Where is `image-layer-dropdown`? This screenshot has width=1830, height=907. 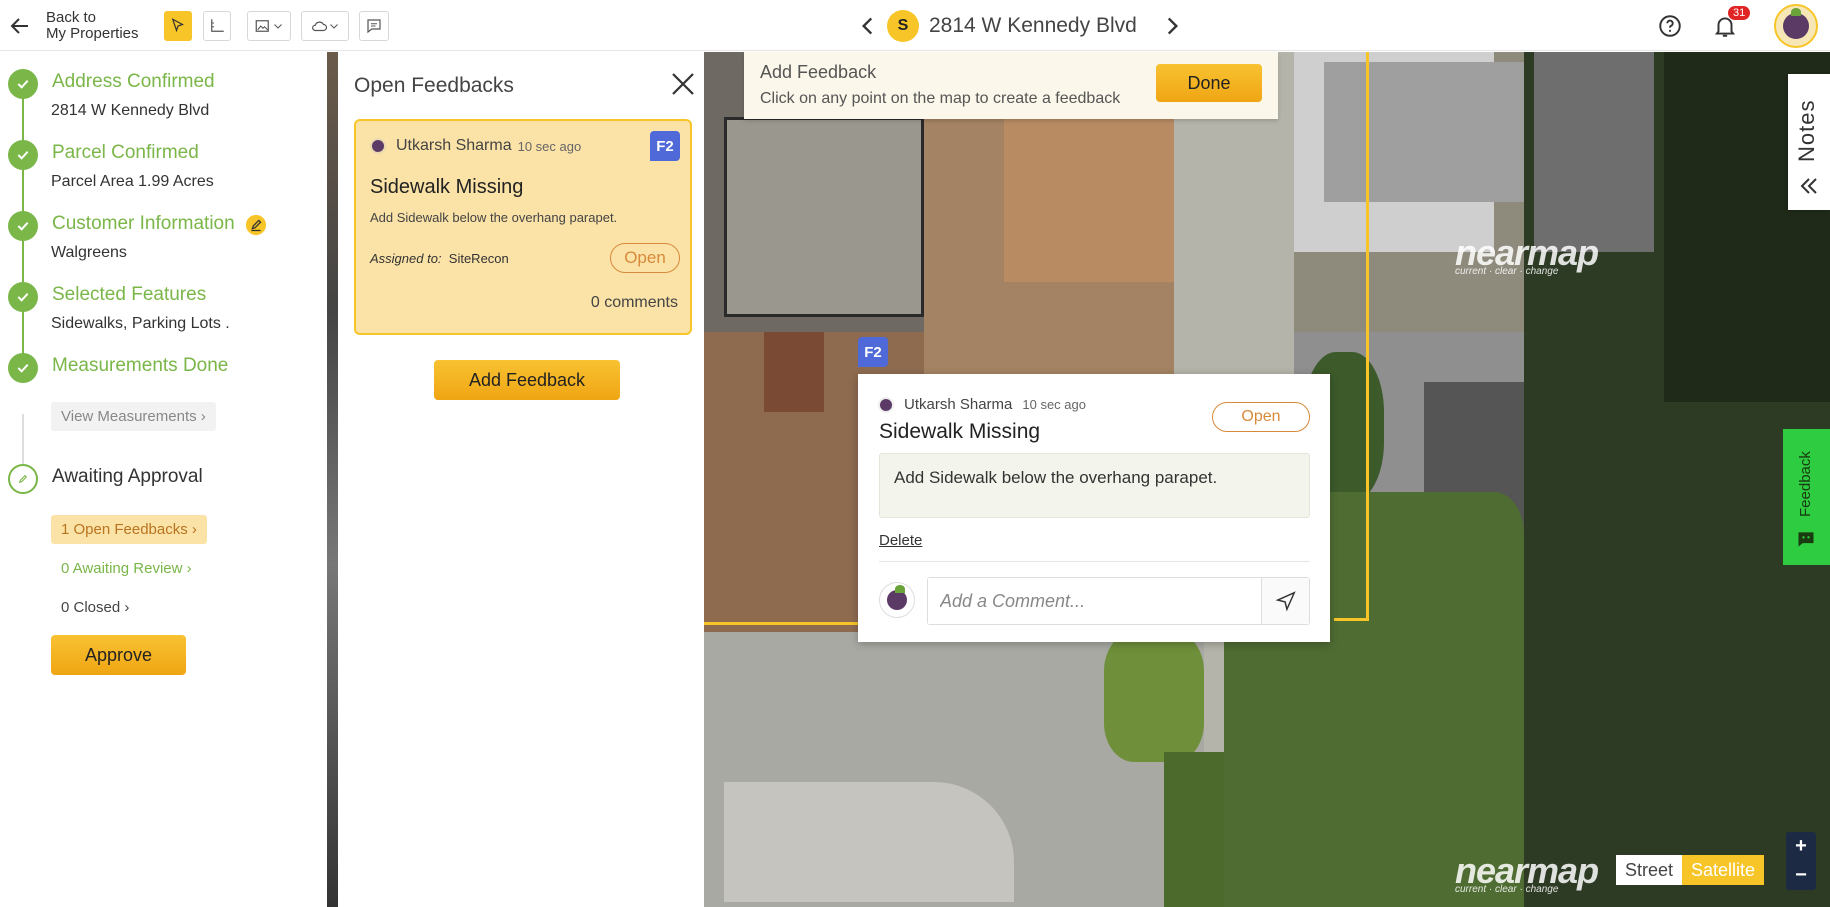 image-layer-dropdown is located at coordinates (269, 26).